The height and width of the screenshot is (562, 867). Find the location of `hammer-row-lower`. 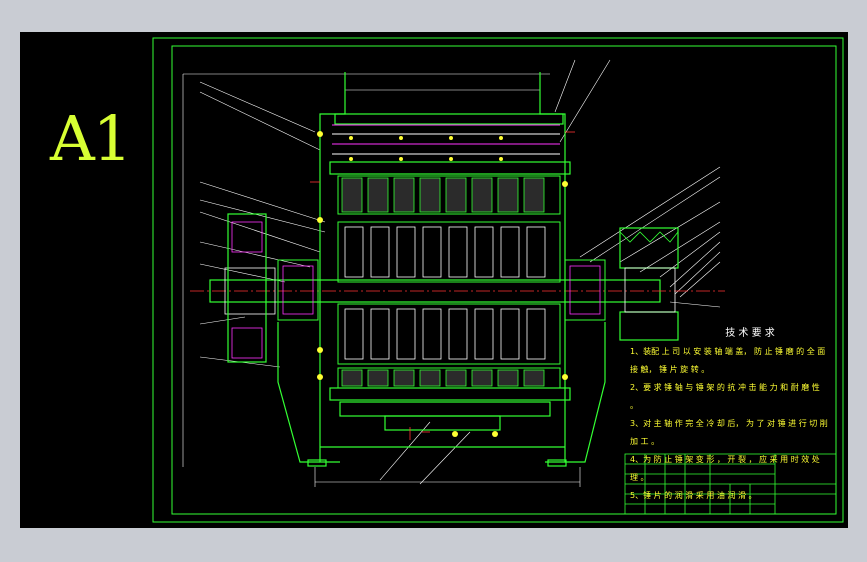

hammer-row-lower is located at coordinates (449, 346).